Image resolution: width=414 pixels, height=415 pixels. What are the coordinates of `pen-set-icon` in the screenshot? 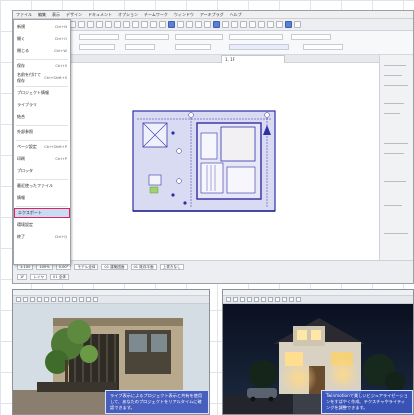 It's located at (207, 24).